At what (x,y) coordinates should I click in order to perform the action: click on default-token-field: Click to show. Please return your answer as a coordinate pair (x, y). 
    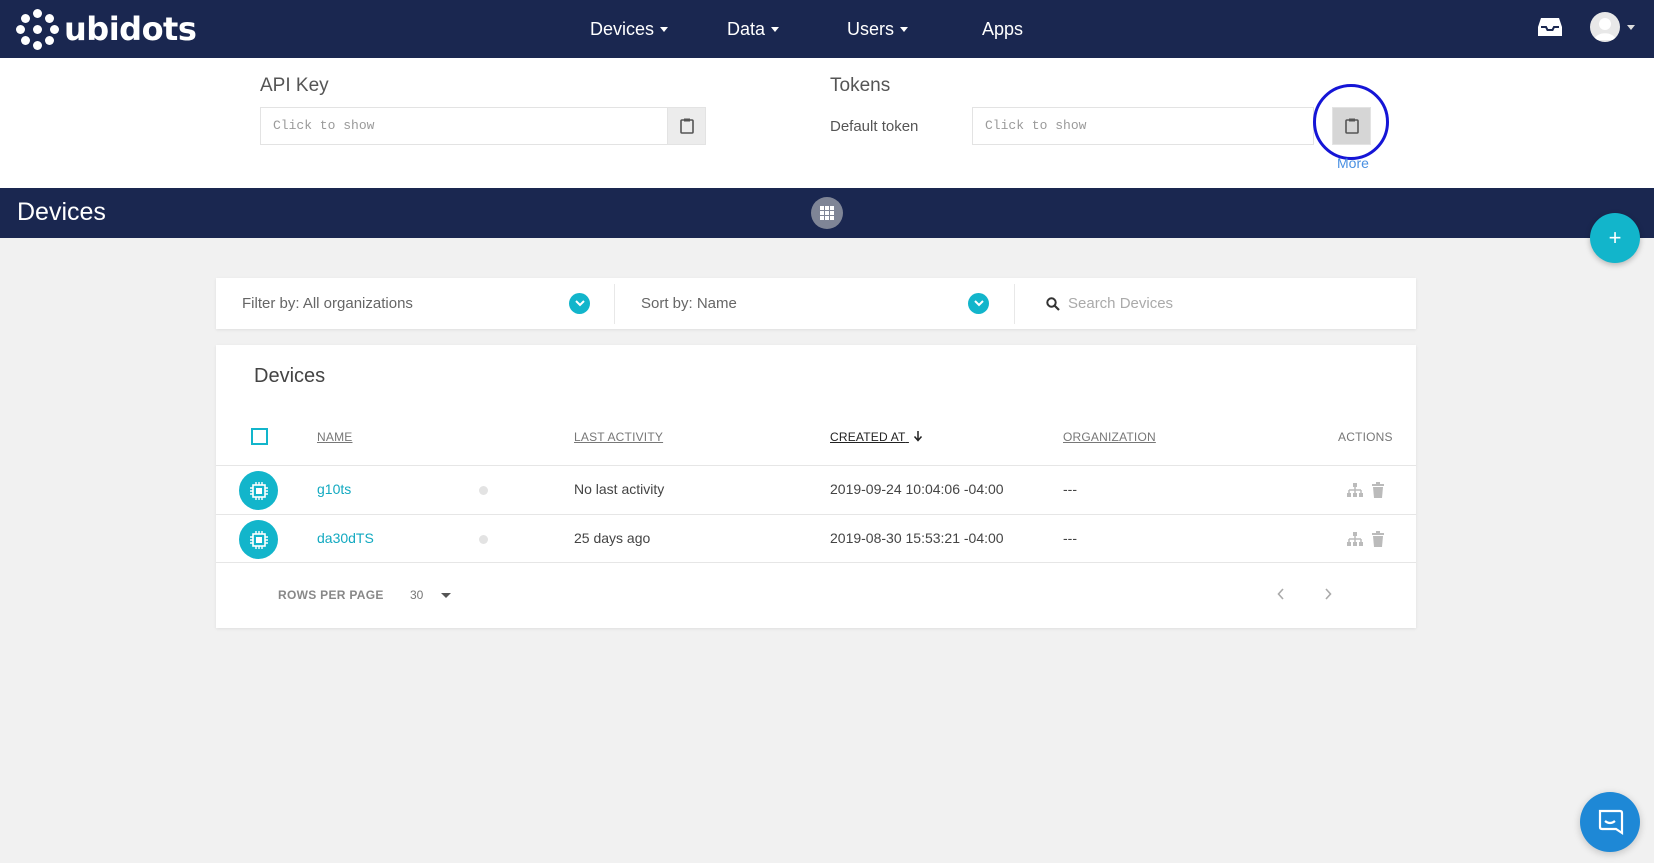
    Looking at the image, I should click on (1143, 126).